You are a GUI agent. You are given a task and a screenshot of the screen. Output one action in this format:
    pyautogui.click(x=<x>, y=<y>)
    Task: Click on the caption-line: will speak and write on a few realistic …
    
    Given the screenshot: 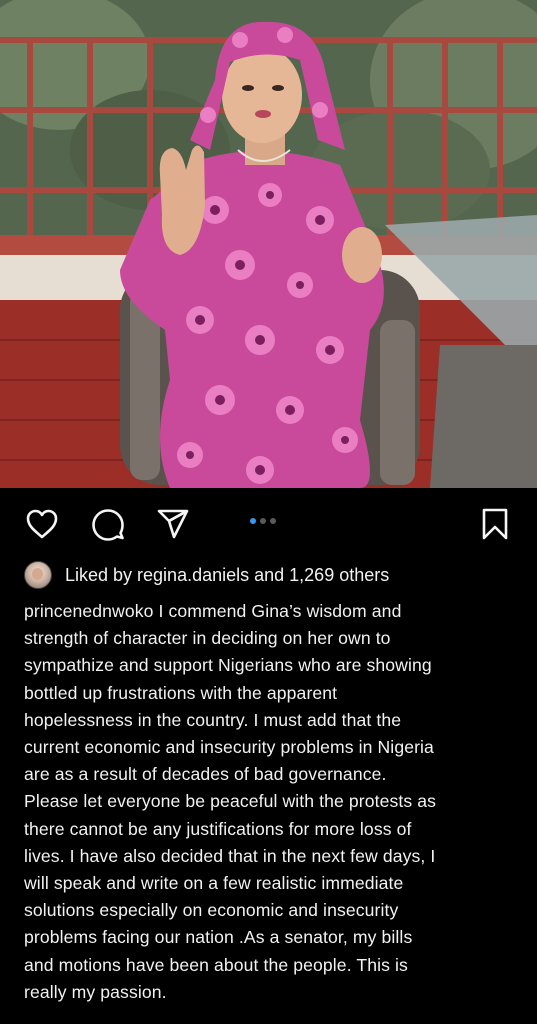 What is the action you would take?
    pyautogui.click(x=214, y=883)
    